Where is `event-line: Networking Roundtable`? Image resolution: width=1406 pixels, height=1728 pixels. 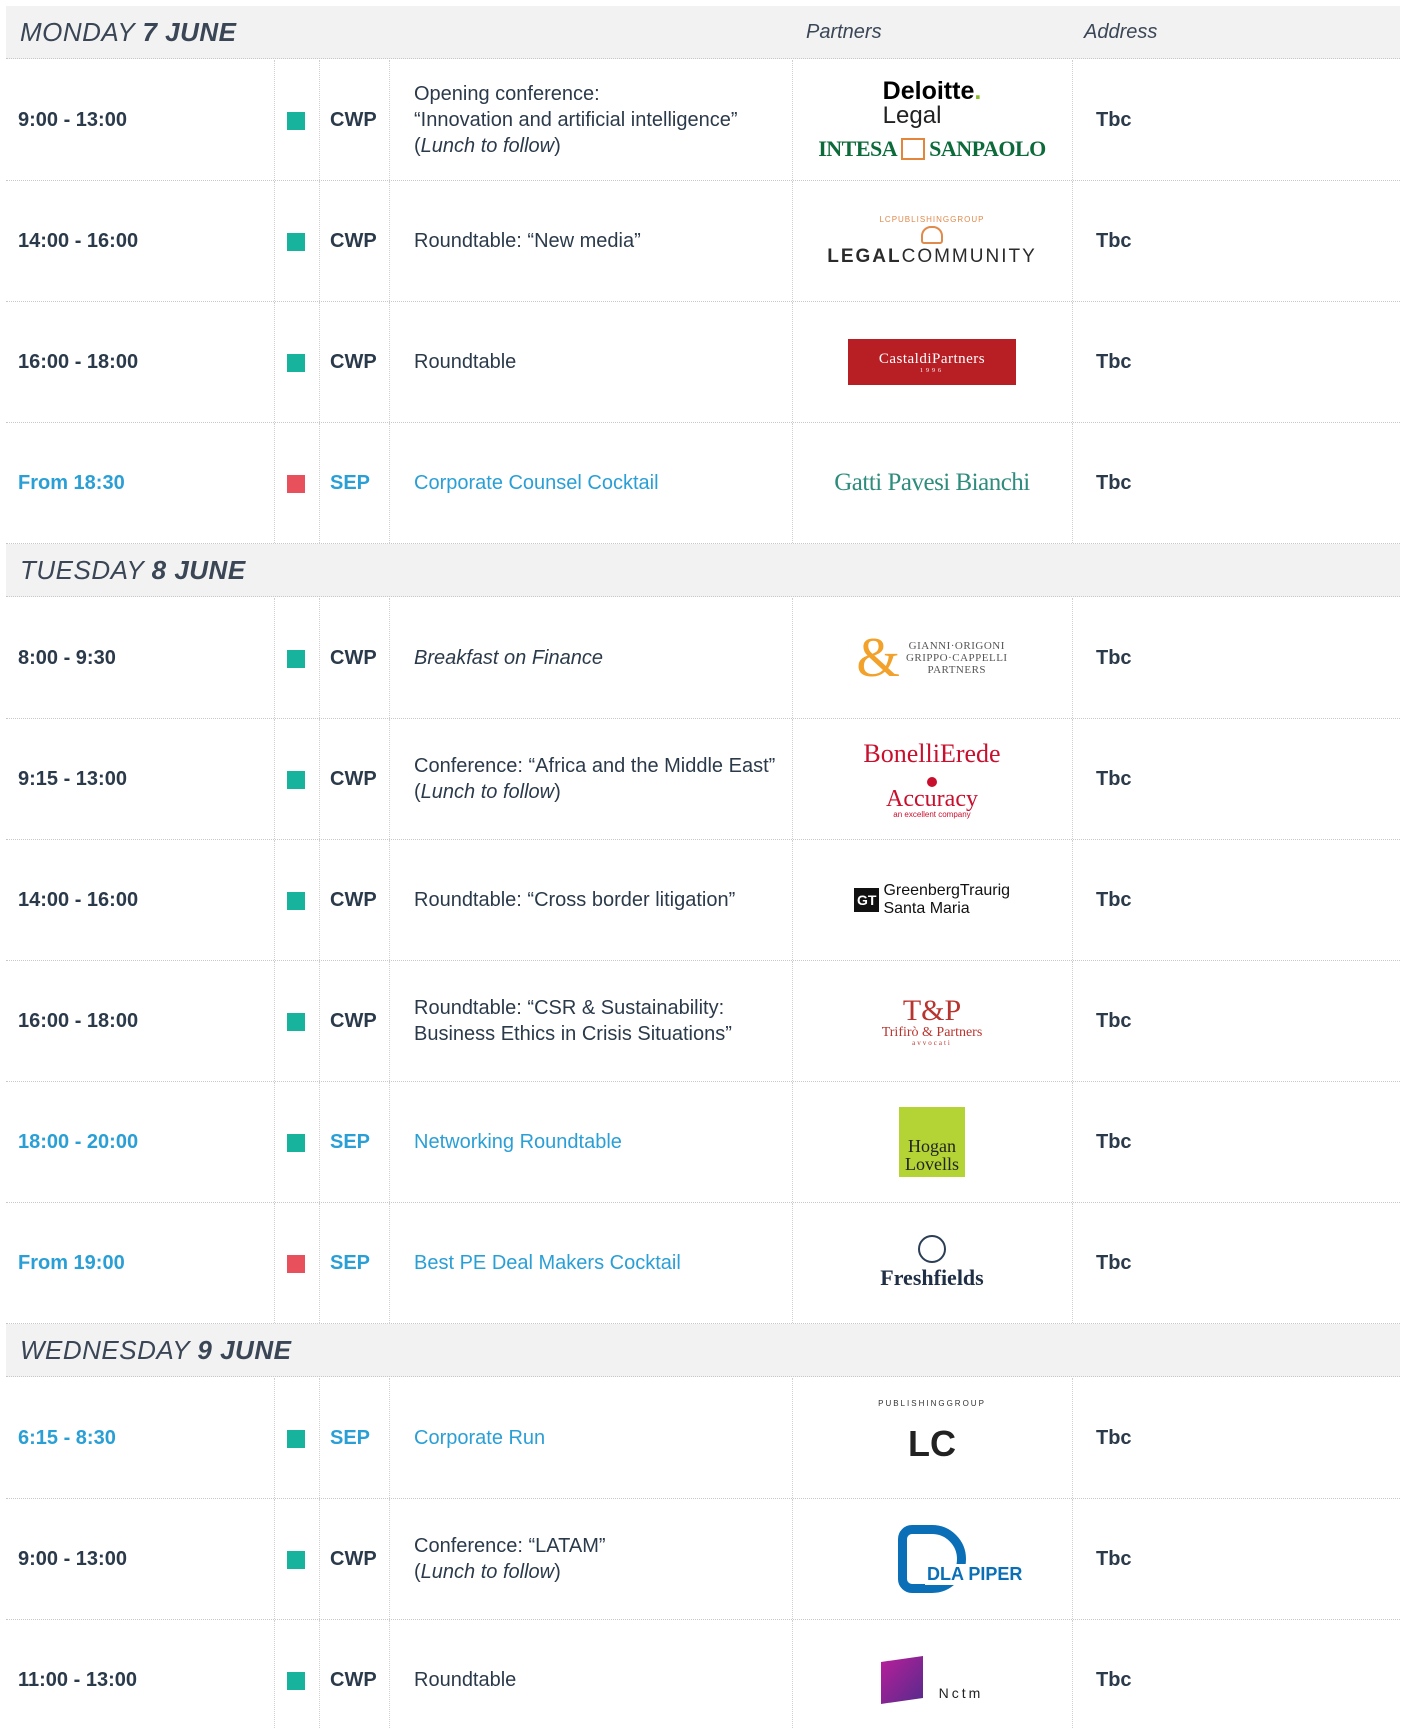
event-line: Networking Roundtable is located at coordinates (518, 1142).